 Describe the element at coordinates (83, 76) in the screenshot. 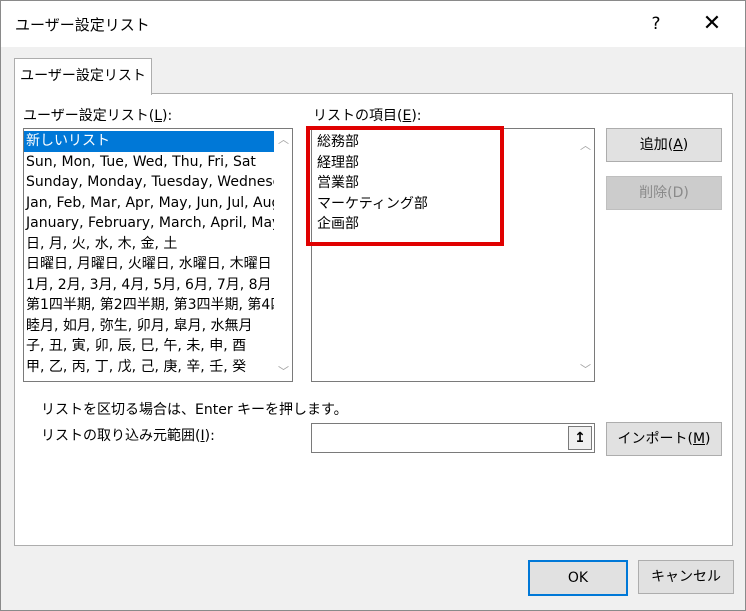

I see `tab-custom-lists: ユーザー設定リスト` at that location.